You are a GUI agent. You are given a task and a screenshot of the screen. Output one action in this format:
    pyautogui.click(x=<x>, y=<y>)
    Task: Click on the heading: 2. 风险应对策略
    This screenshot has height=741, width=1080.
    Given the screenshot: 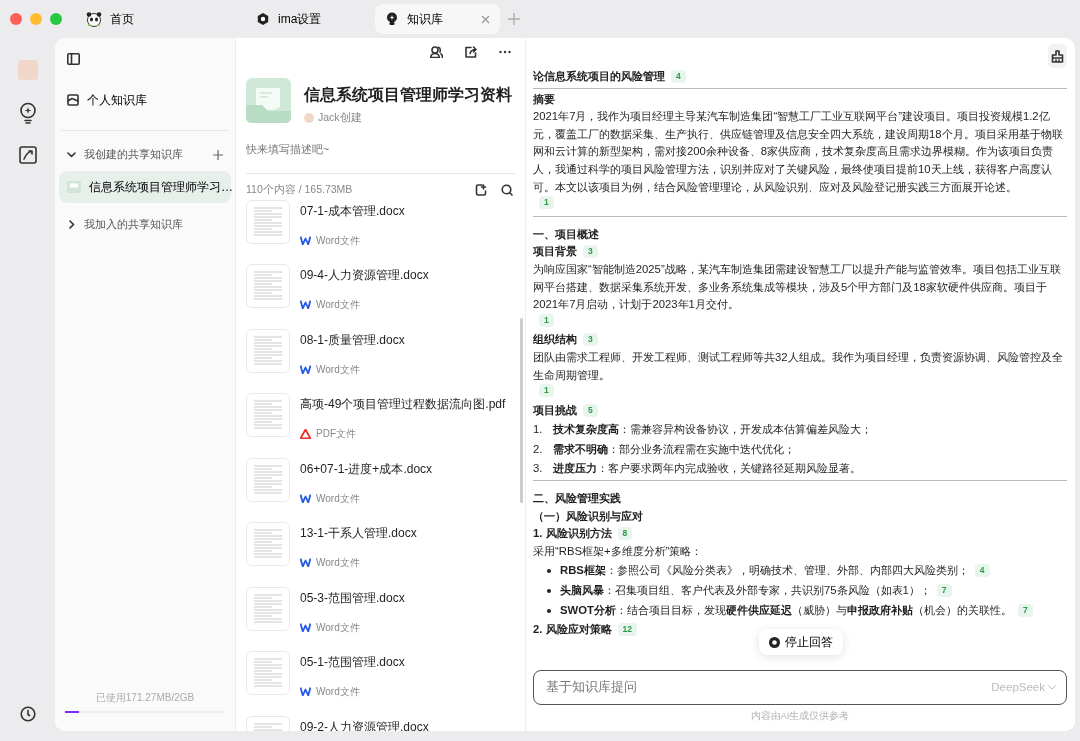 What is the action you would take?
    pyautogui.click(x=572, y=629)
    